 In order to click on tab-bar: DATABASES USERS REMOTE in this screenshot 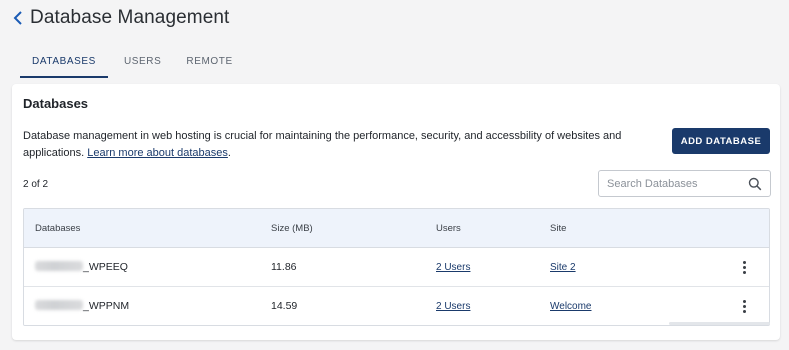, I will do `click(132, 62)`.